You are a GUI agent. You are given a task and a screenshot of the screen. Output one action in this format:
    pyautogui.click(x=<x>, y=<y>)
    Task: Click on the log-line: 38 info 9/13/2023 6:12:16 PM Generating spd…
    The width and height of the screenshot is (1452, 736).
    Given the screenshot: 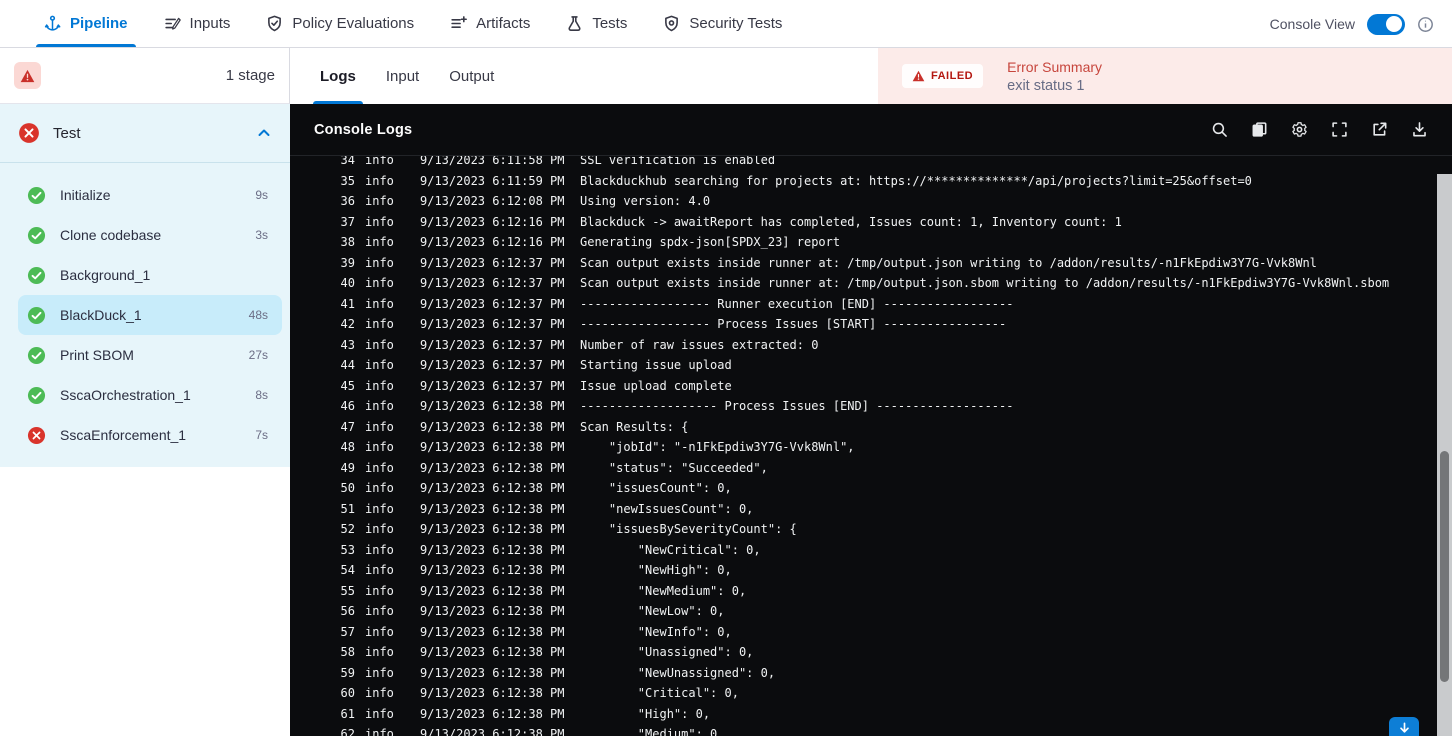 What is the action you would take?
    pyautogui.click(x=863, y=242)
    